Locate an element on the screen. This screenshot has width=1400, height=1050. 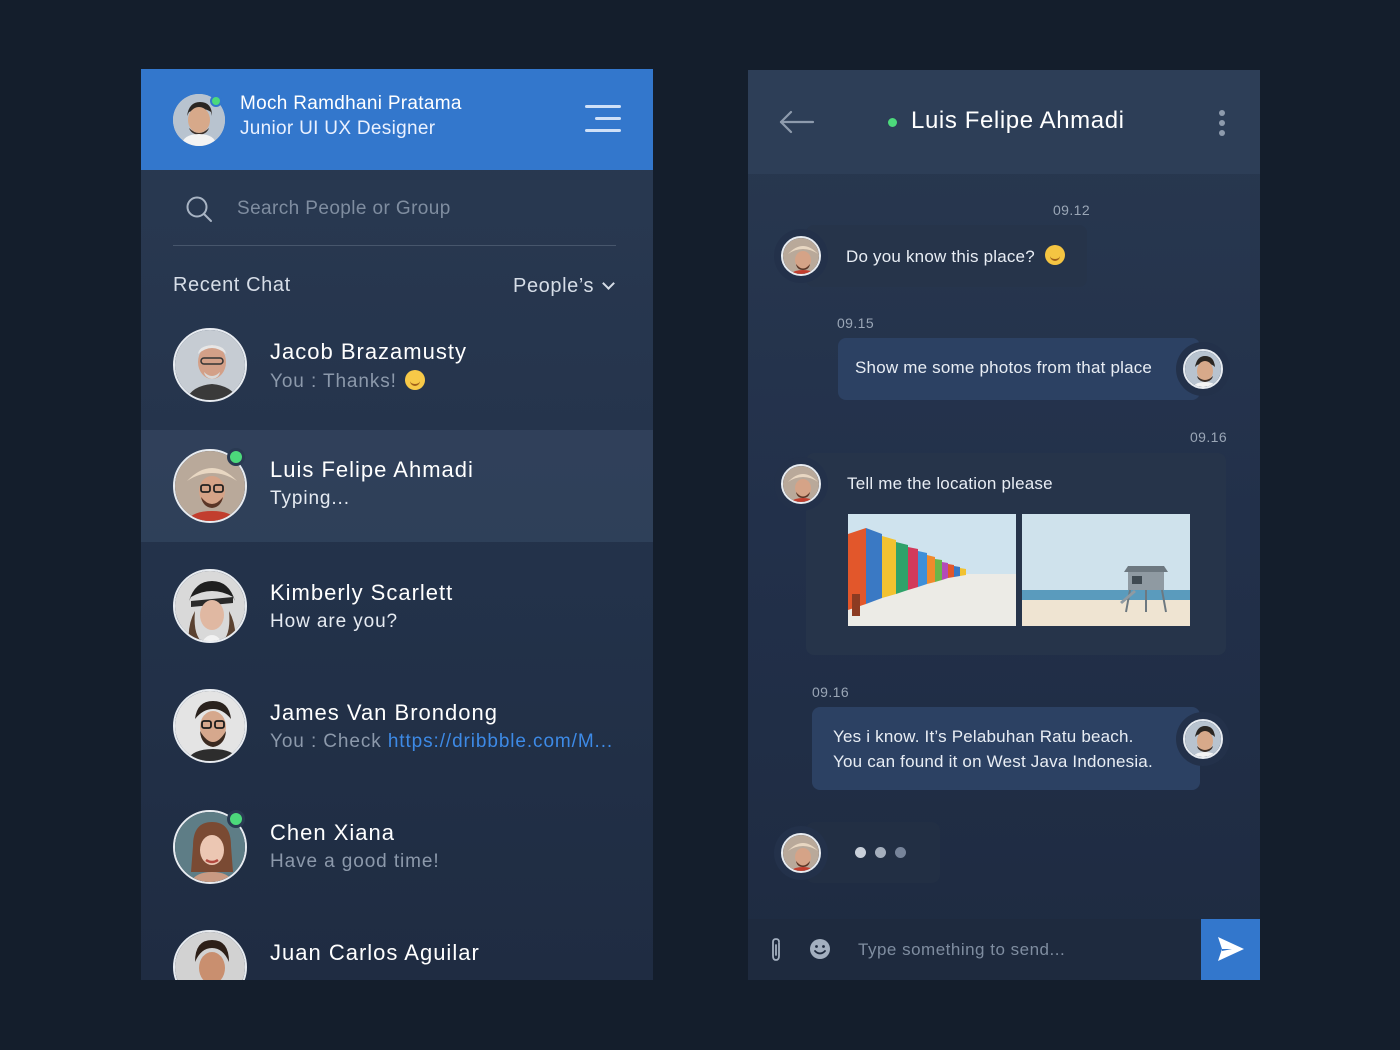
chat-preview: How are you? is located at coordinates (334, 621).